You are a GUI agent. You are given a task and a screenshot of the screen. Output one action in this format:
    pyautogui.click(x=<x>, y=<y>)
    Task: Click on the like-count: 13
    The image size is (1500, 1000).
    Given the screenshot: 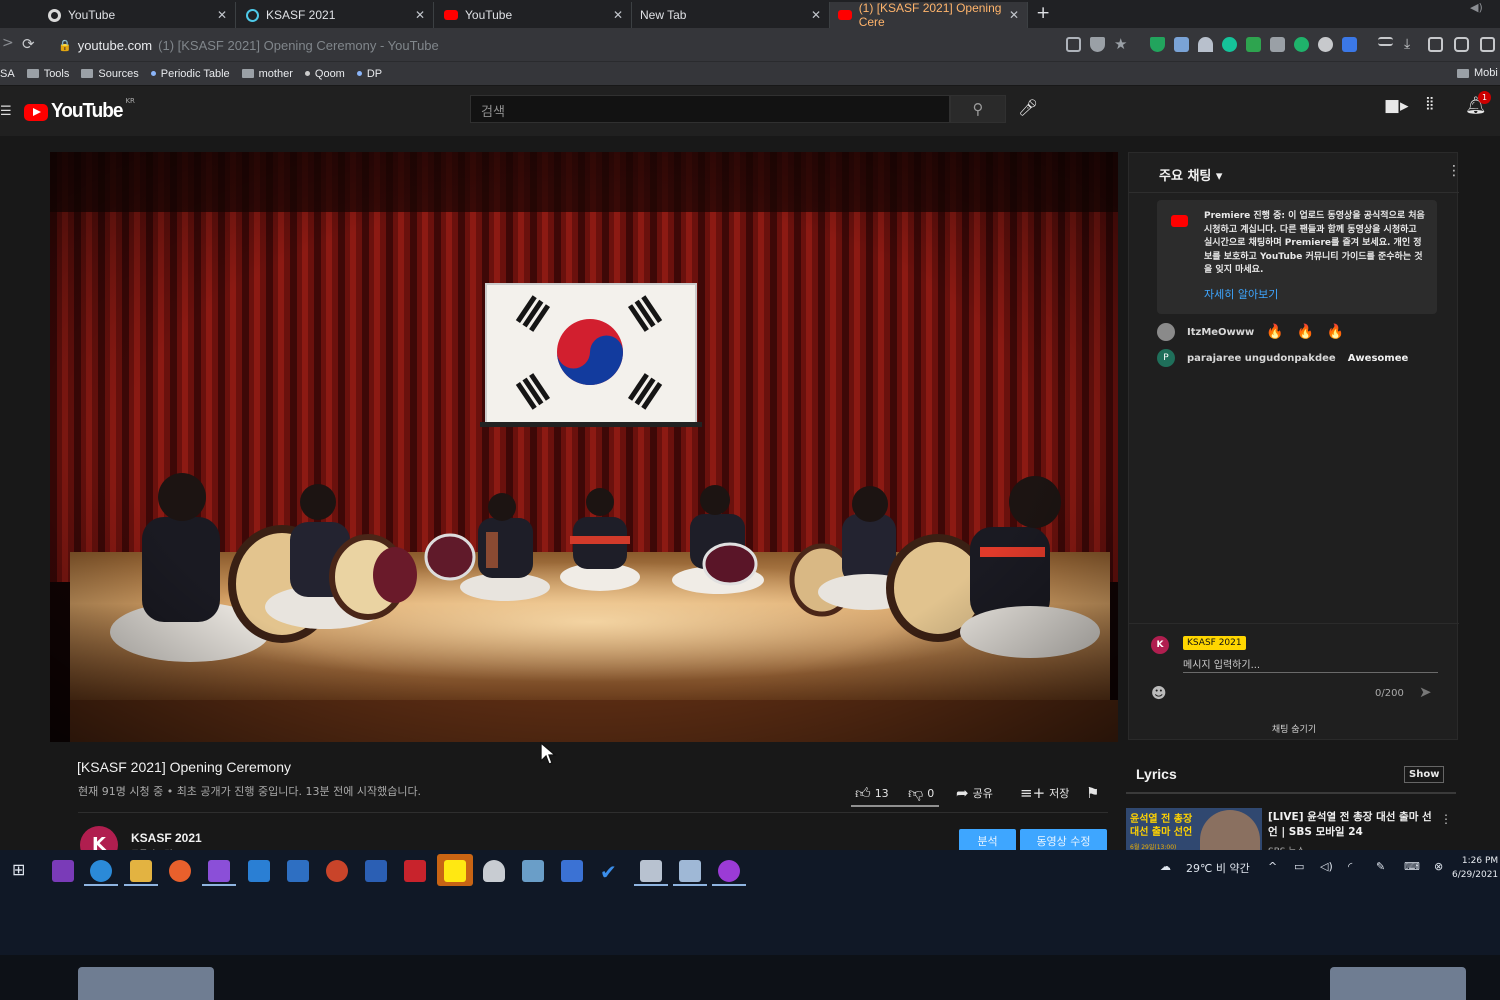 What is the action you would take?
    pyautogui.click(x=881, y=793)
    